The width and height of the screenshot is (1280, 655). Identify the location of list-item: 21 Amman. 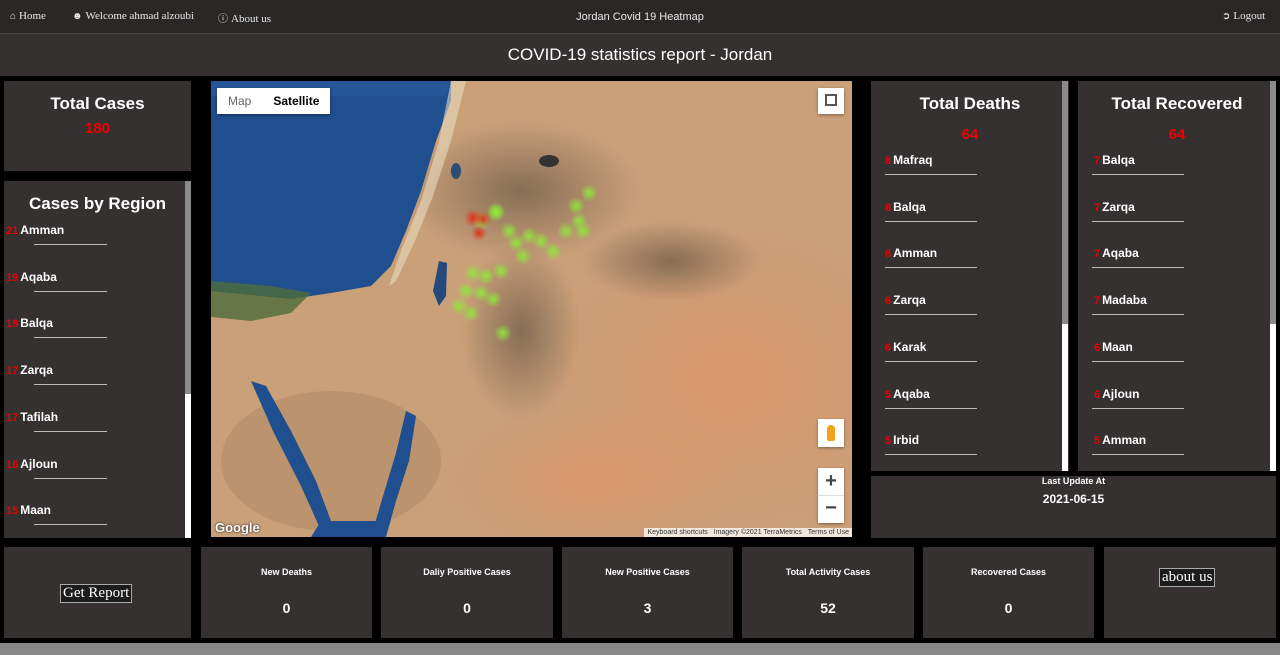
(35, 230).